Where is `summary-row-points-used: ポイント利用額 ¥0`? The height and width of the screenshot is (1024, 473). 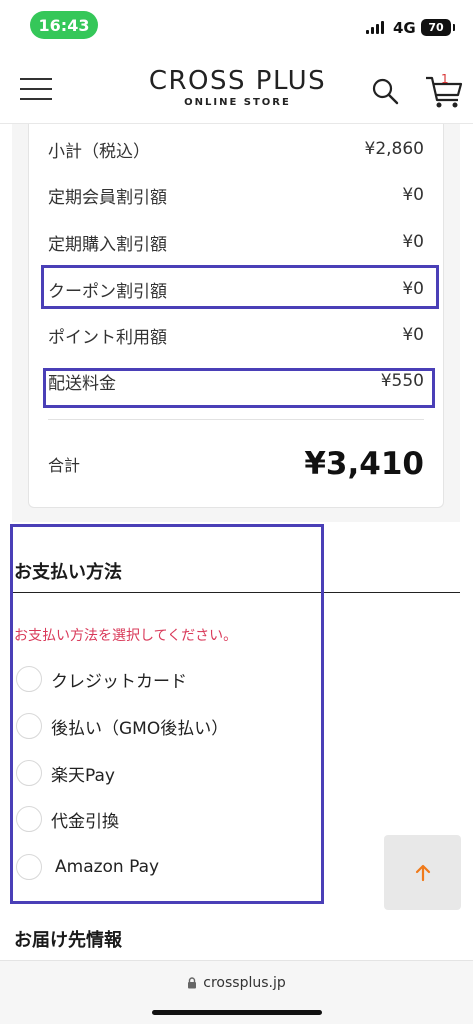 summary-row-points-used: ポイント利用額 ¥0 is located at coordinates (236, 335).